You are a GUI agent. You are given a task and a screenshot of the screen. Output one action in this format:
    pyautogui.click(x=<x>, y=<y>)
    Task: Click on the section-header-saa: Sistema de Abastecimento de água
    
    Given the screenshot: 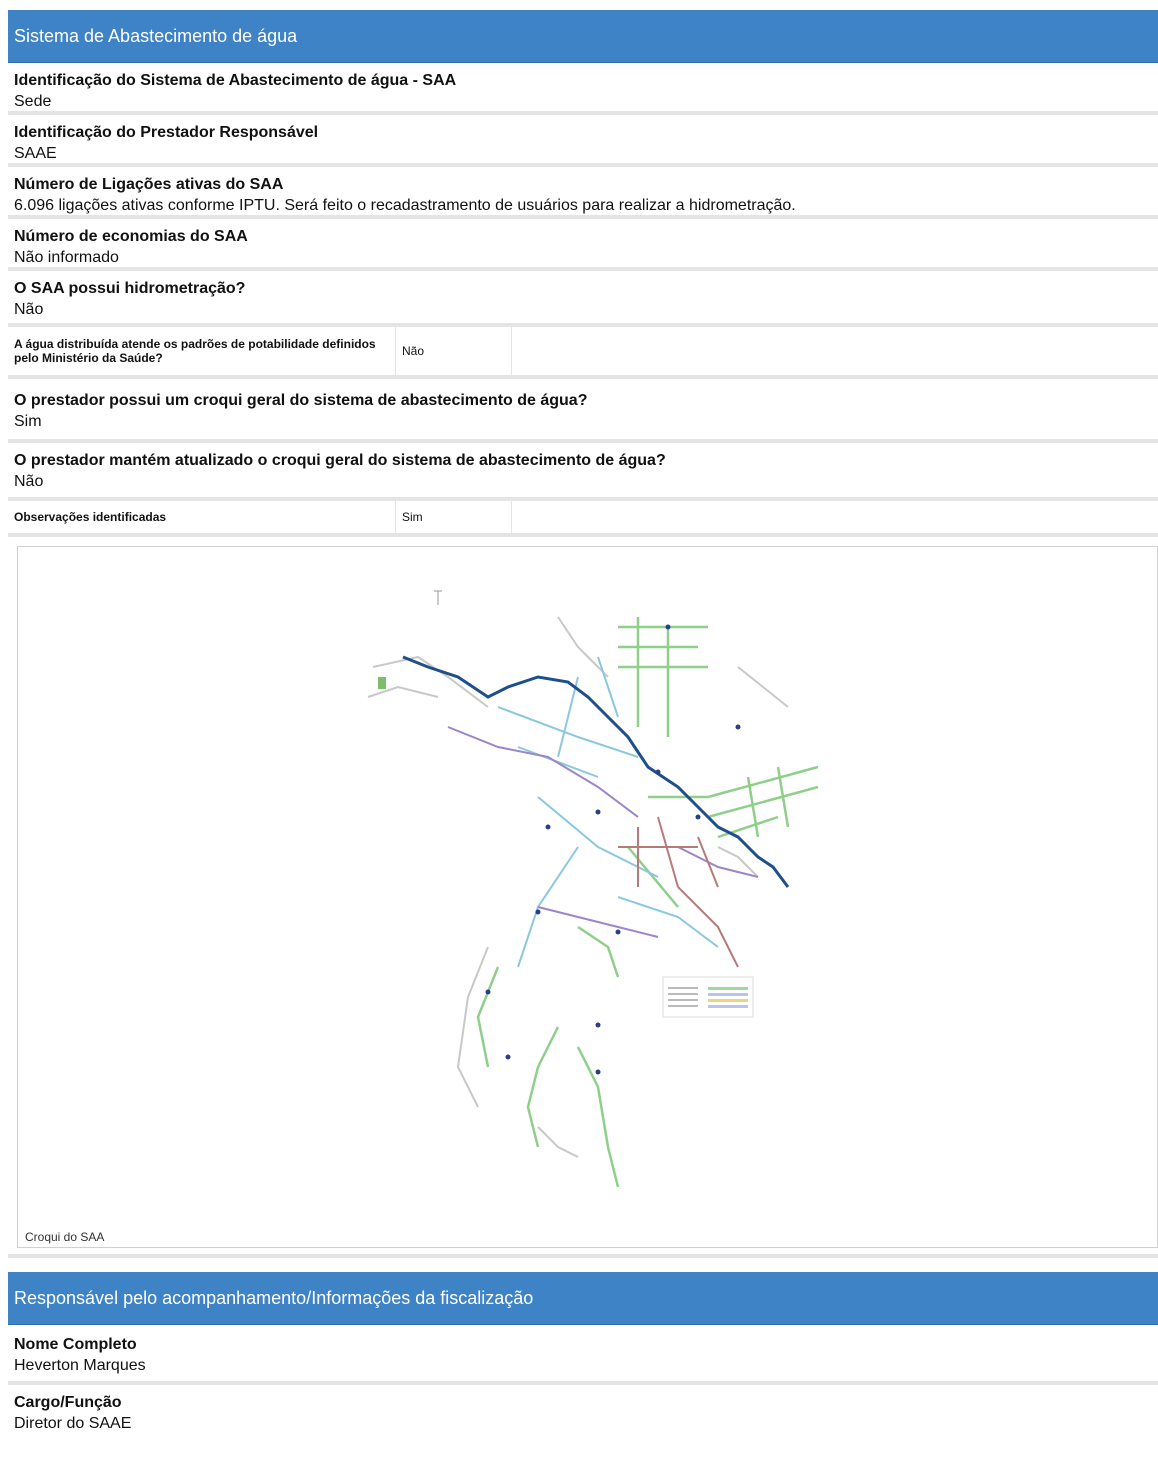 What is the action you would take?
    pyautogui.click(x=583, y=36)
    